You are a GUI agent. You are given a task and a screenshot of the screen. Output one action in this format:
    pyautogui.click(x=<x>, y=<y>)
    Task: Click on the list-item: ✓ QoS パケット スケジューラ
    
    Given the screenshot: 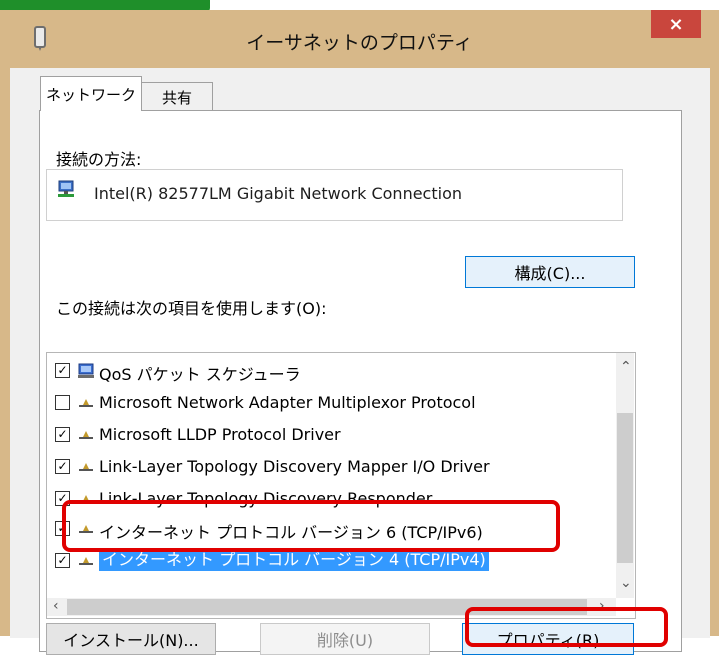 What is the action you would take?
    pyautogui.click(x=327, y=371)
    